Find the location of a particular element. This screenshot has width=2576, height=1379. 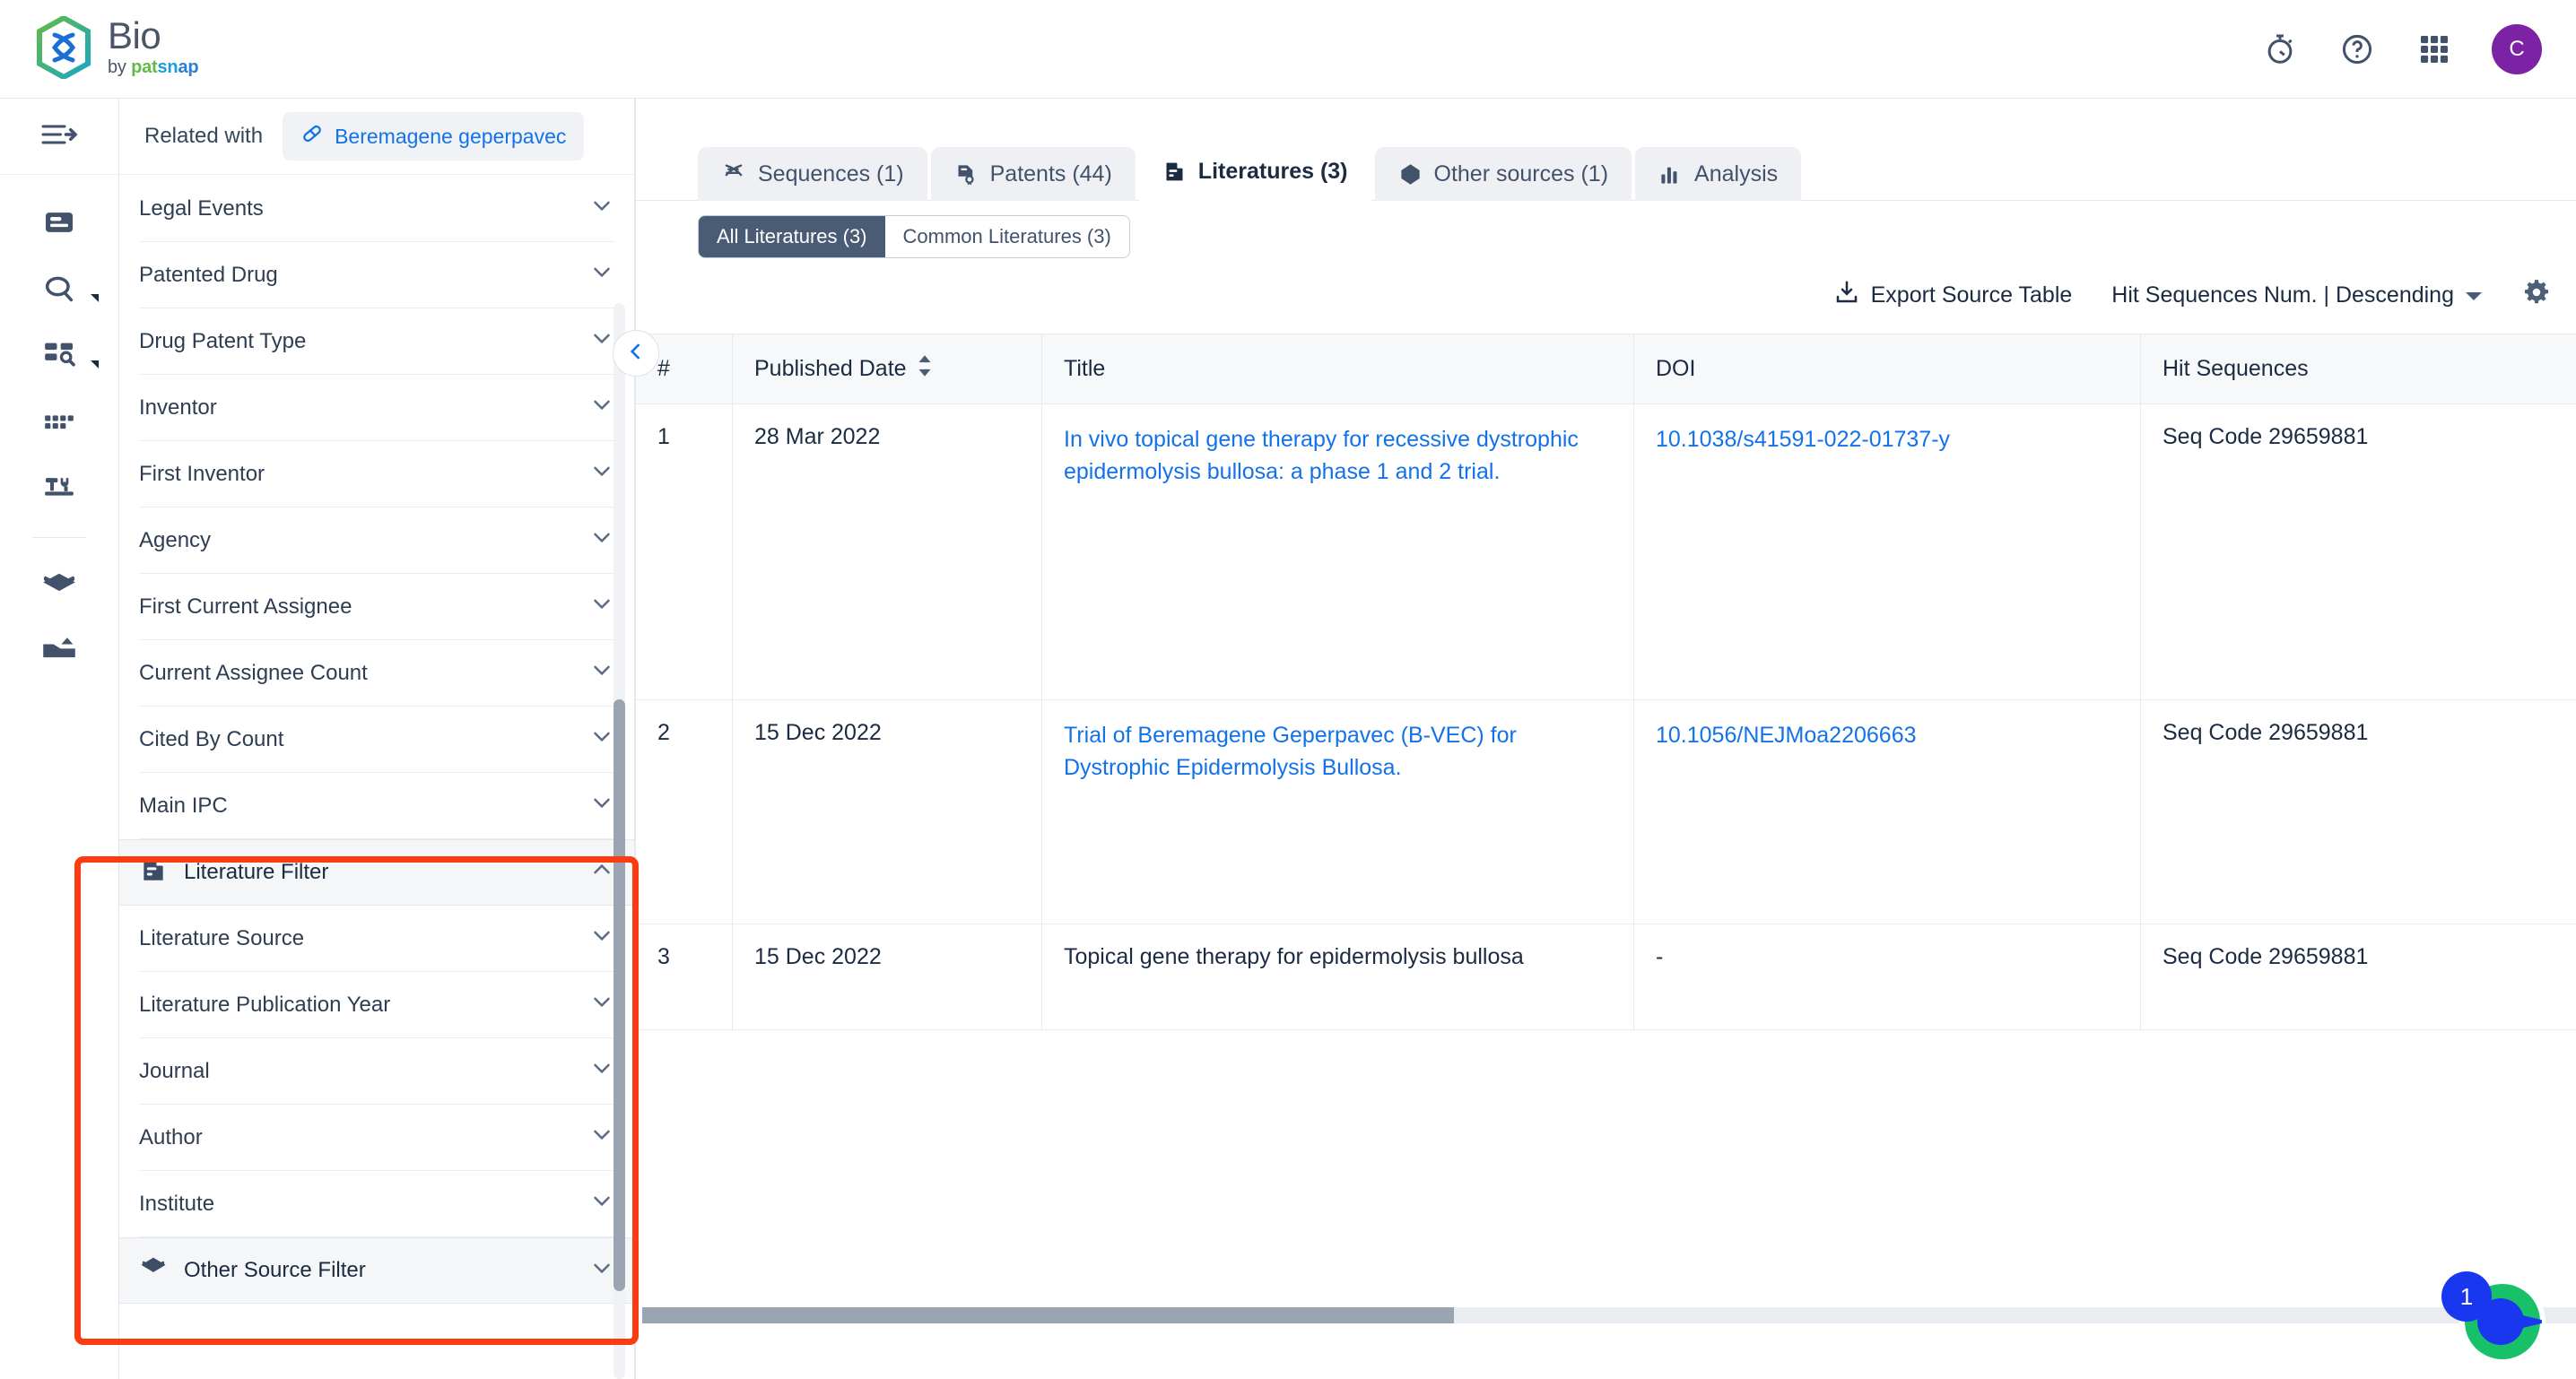

related-drug-chip: Beremagene geperpavec is located at coordinates (434, 136).